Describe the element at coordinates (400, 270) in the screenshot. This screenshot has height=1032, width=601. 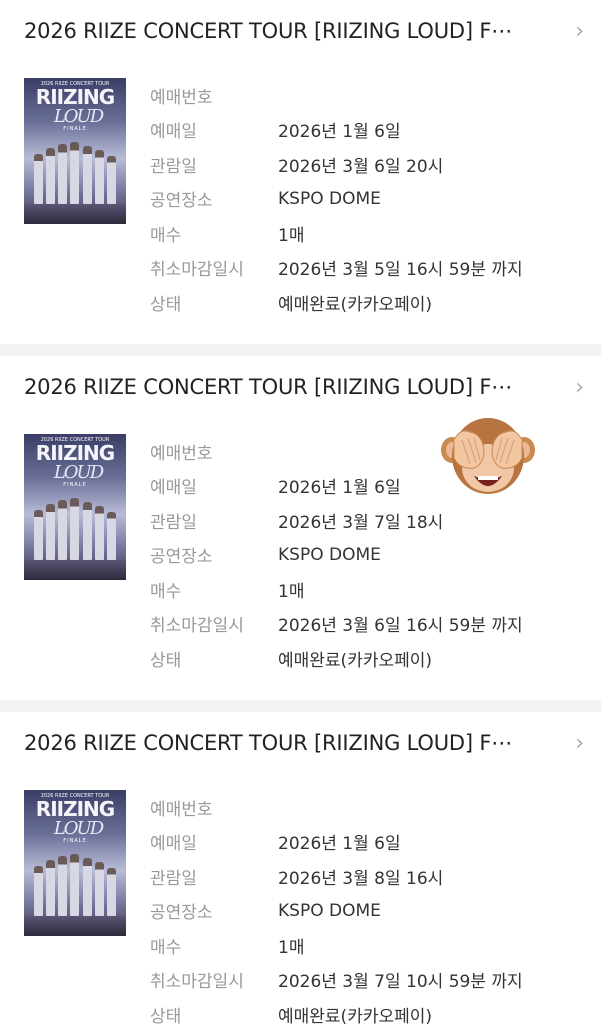
I see `detail-value: 2026년 3월 5일 16시 59분 까지` at that location.